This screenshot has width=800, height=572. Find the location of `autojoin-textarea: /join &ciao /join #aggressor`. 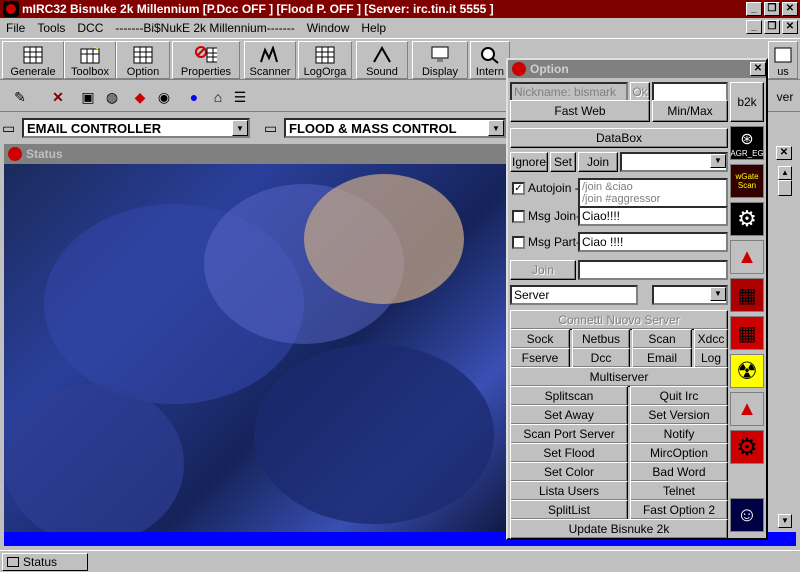

autojoin-textarea: /join &ciao /join #aggressor is located at coordinates (653, 193).